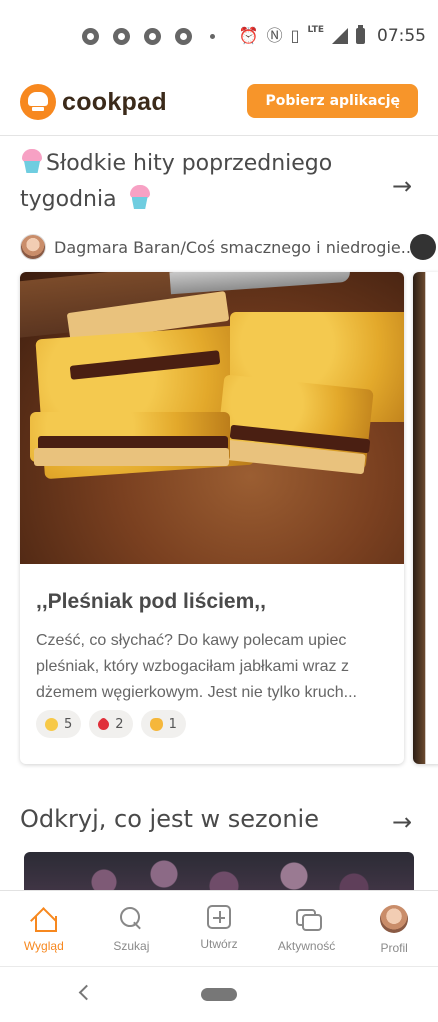 This screenshot has height=1022, width=438. Describe the element at coordinates (248, 35) in the screenshot. I see `alarm-icon: ⏰` at that location.